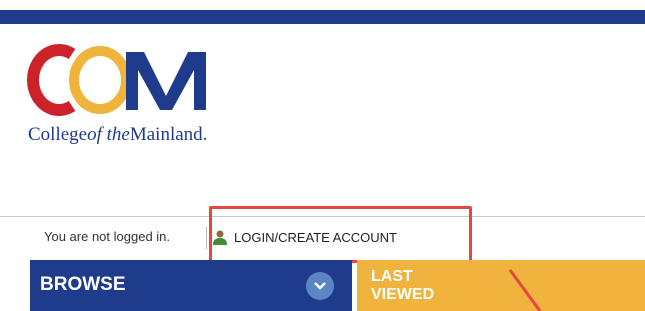 The image size is (645, 311). What do you see at coordinates (322, 17) in the screenshot?
I see `top-banner-bar` at bounding box center [322, 17].